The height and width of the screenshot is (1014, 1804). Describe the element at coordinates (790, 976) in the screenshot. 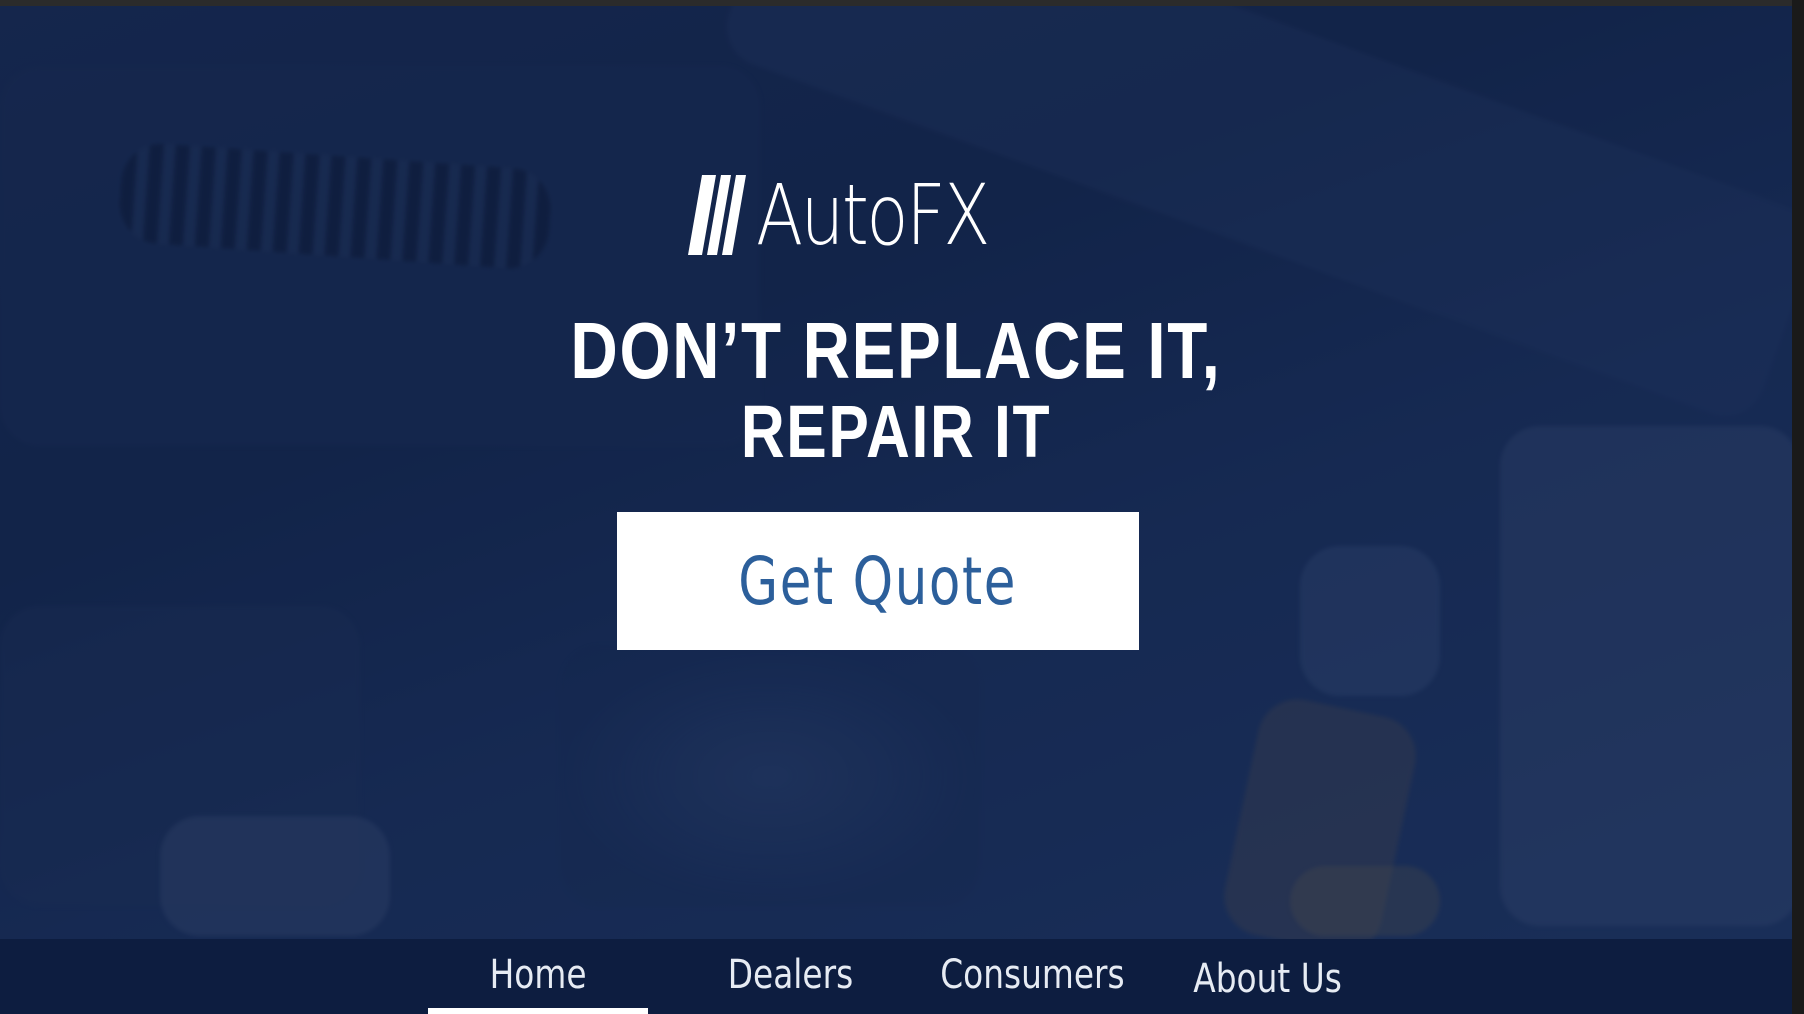

I see `nav-item-dealers: Dealers` at that location.